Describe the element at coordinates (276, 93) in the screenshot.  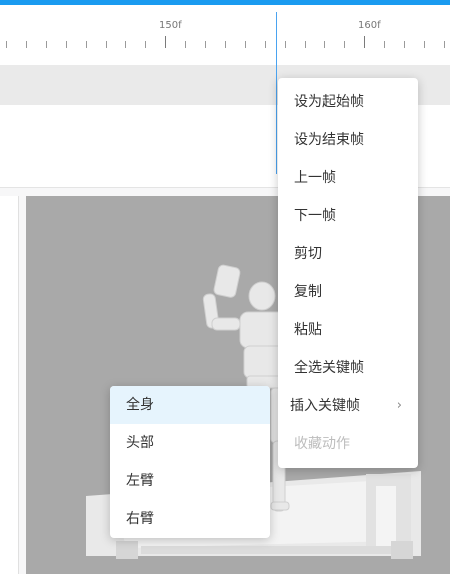
I see `playhead` at that location.